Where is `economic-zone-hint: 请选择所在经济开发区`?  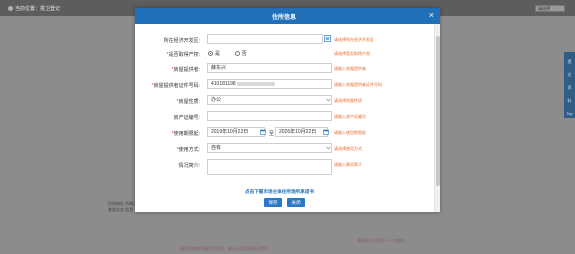 economic-zone-hint: 请选择所在经济开发区 is located at coordinates (354, 39).